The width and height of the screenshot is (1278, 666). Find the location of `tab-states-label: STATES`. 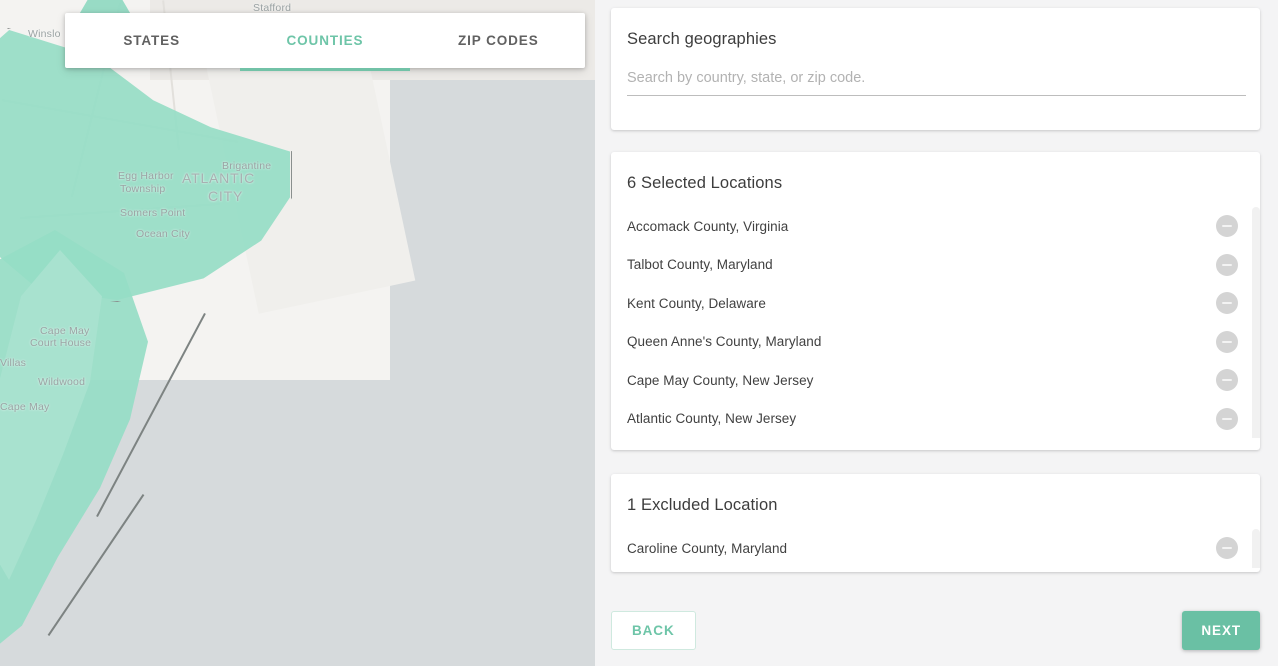

tab-states-label: STATES is located at coordinates (151, 40).